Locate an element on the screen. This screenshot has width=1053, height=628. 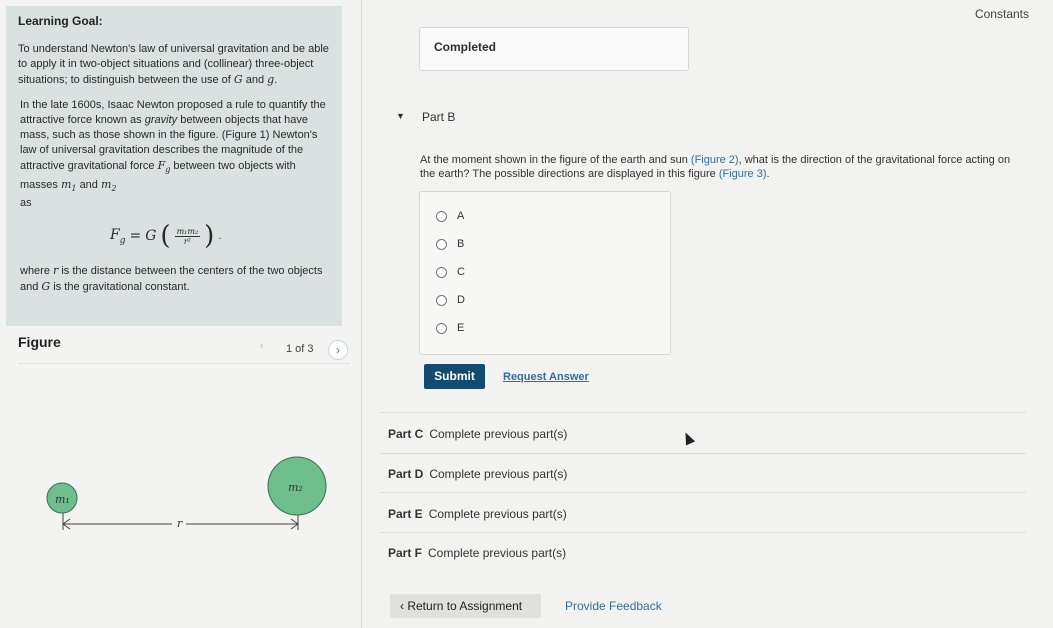
option-c: C is located at coordinates (450, 272).